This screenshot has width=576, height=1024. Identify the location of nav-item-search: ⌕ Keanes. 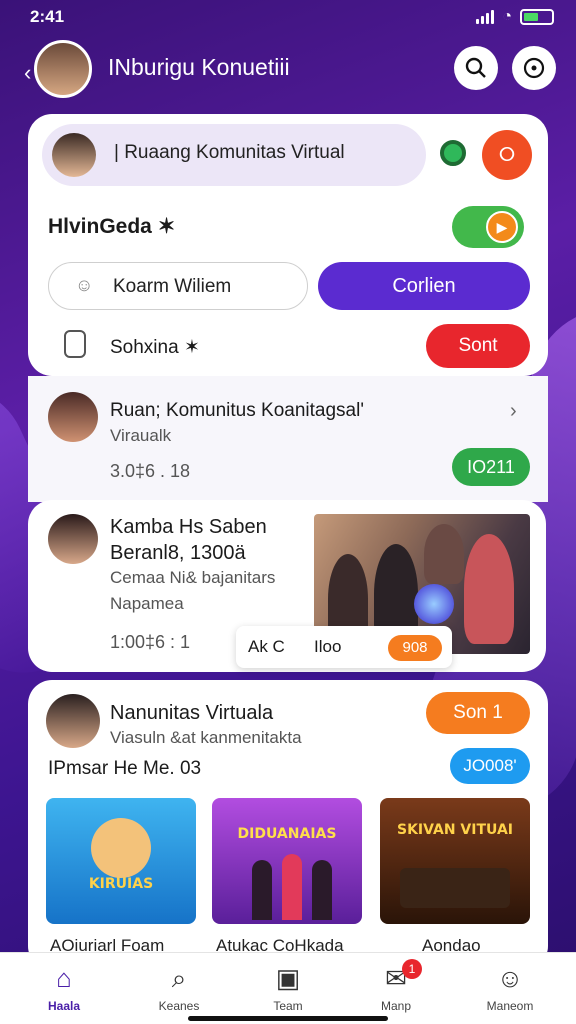
(179, 988).